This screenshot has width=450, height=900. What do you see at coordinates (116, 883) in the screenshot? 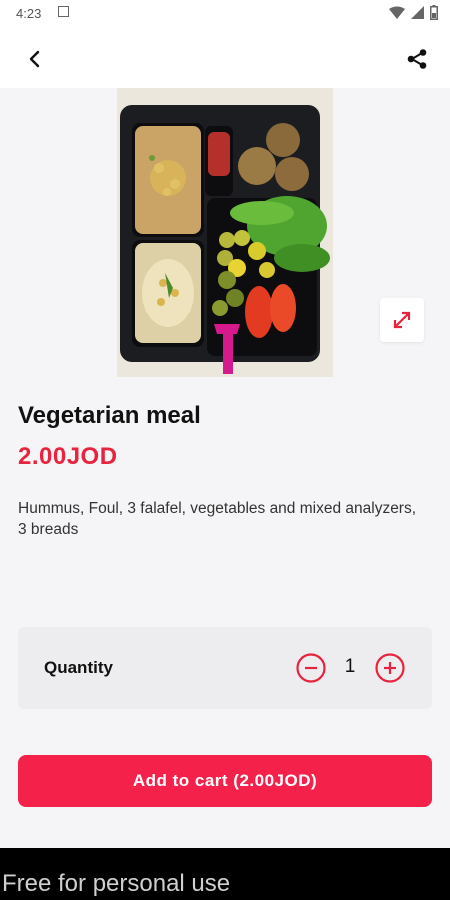
I see `watermark-text: Free for personal use` at bounding box center [116, 883].